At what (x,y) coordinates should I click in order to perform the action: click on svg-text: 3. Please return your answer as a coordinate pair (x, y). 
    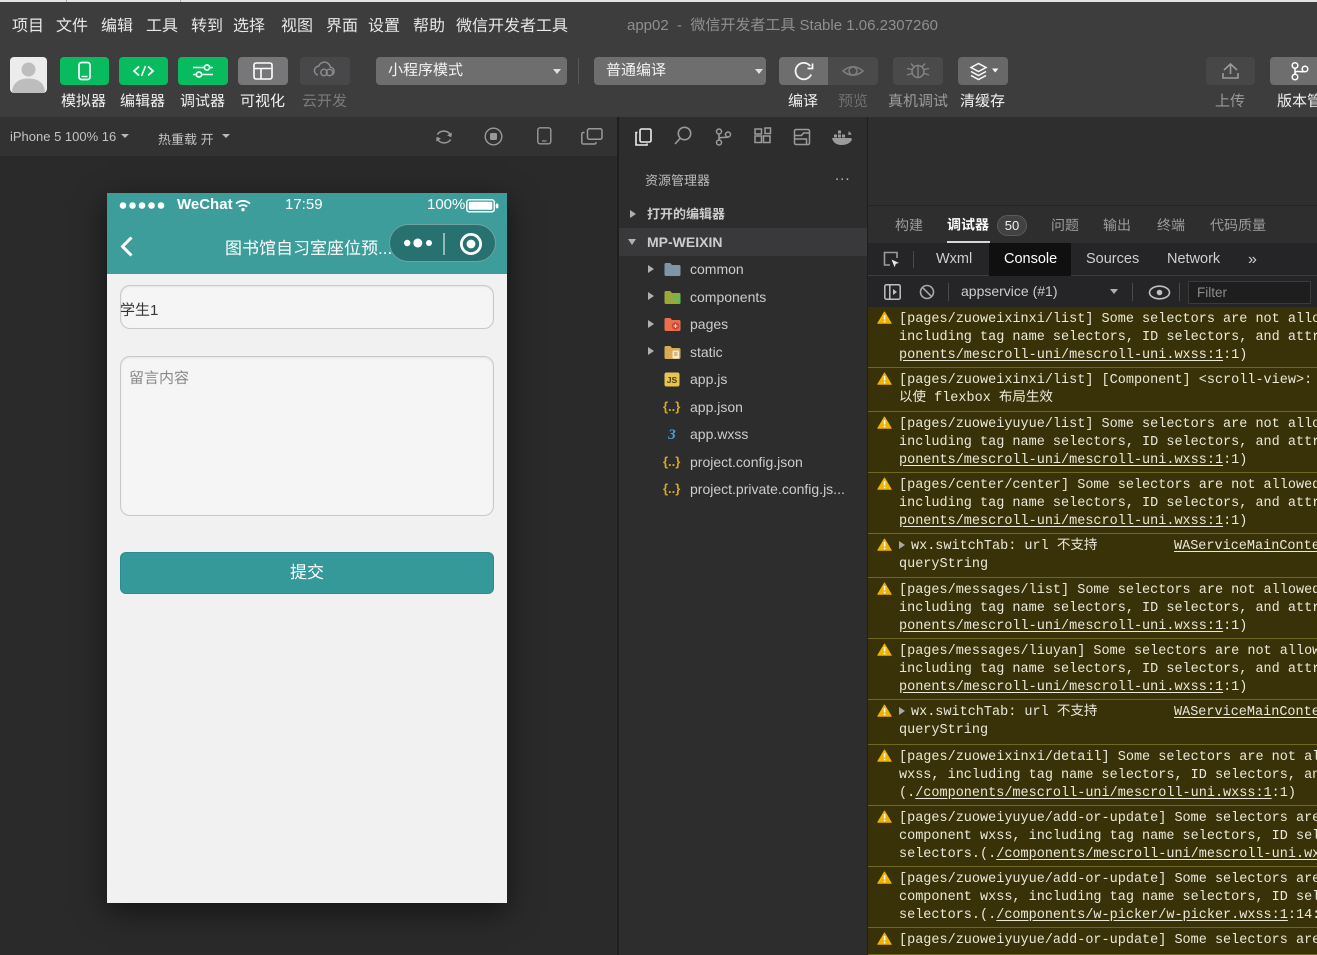
    Looking at the image, I should click on (671, 434).